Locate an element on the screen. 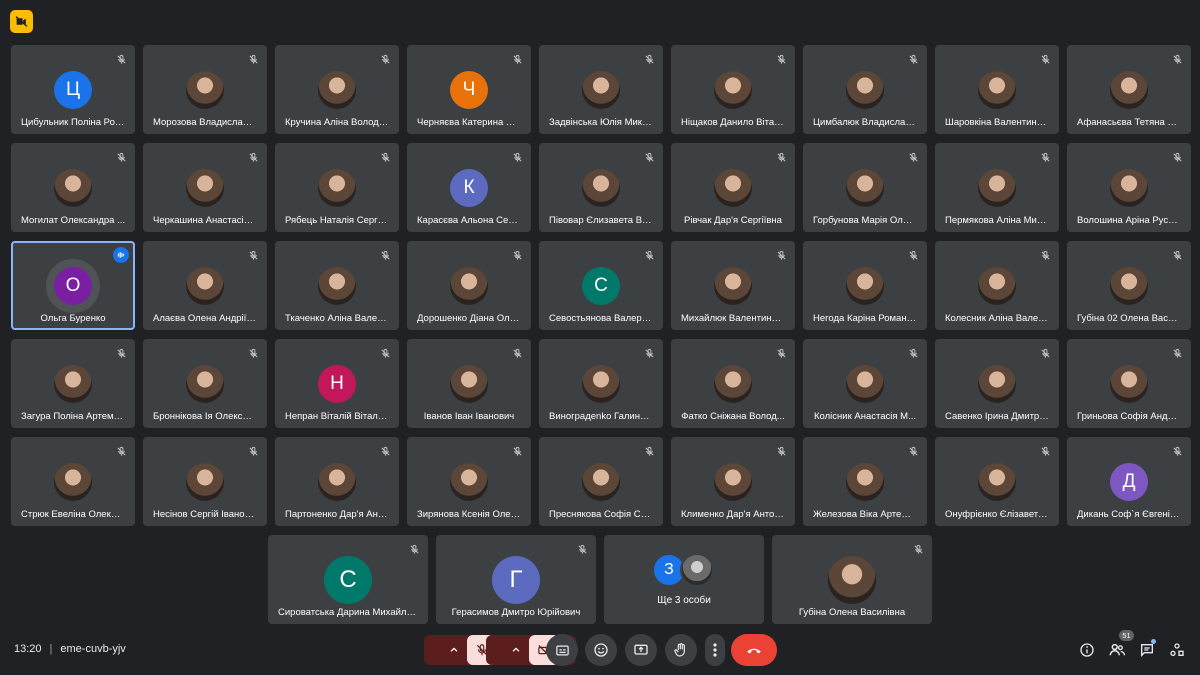 The height and width of the screenshot is (675, 1200). captions-button is located at coordinates (562, 650).